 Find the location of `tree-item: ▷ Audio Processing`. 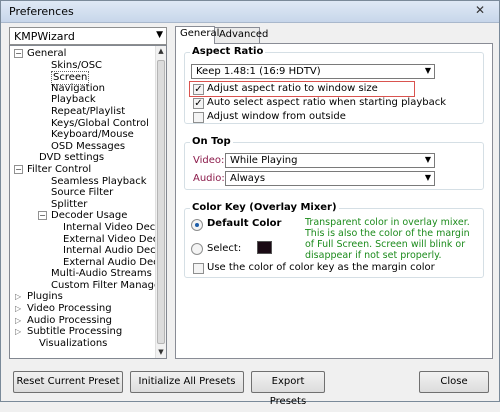

tree-item: ▷ Audio Processing is located at coordinates (83, 321).